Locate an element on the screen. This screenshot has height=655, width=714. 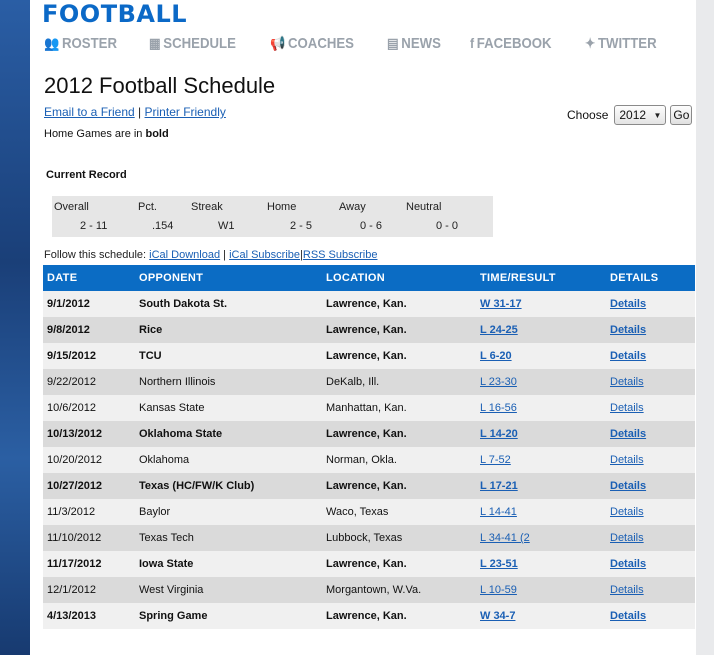
cell-result: L 10-59 is located at coordinates (541, 590).